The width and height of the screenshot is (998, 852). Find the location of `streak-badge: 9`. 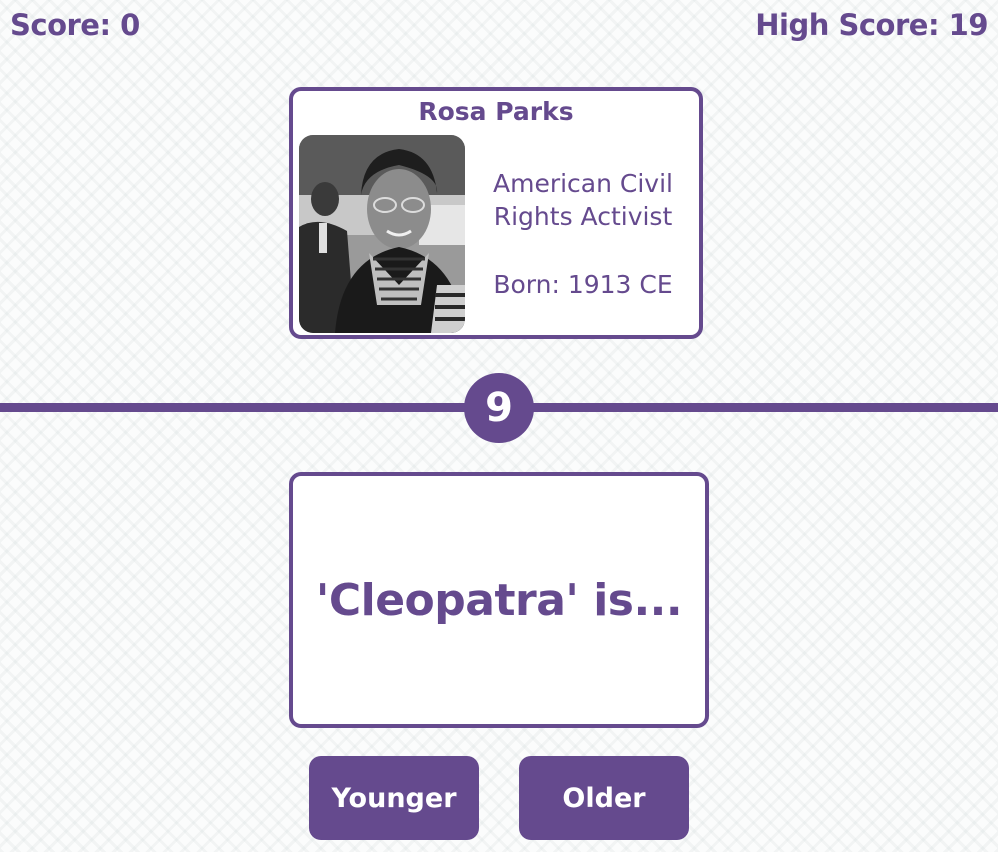

streak-badge: 9 is located at coordinates (499, 408).